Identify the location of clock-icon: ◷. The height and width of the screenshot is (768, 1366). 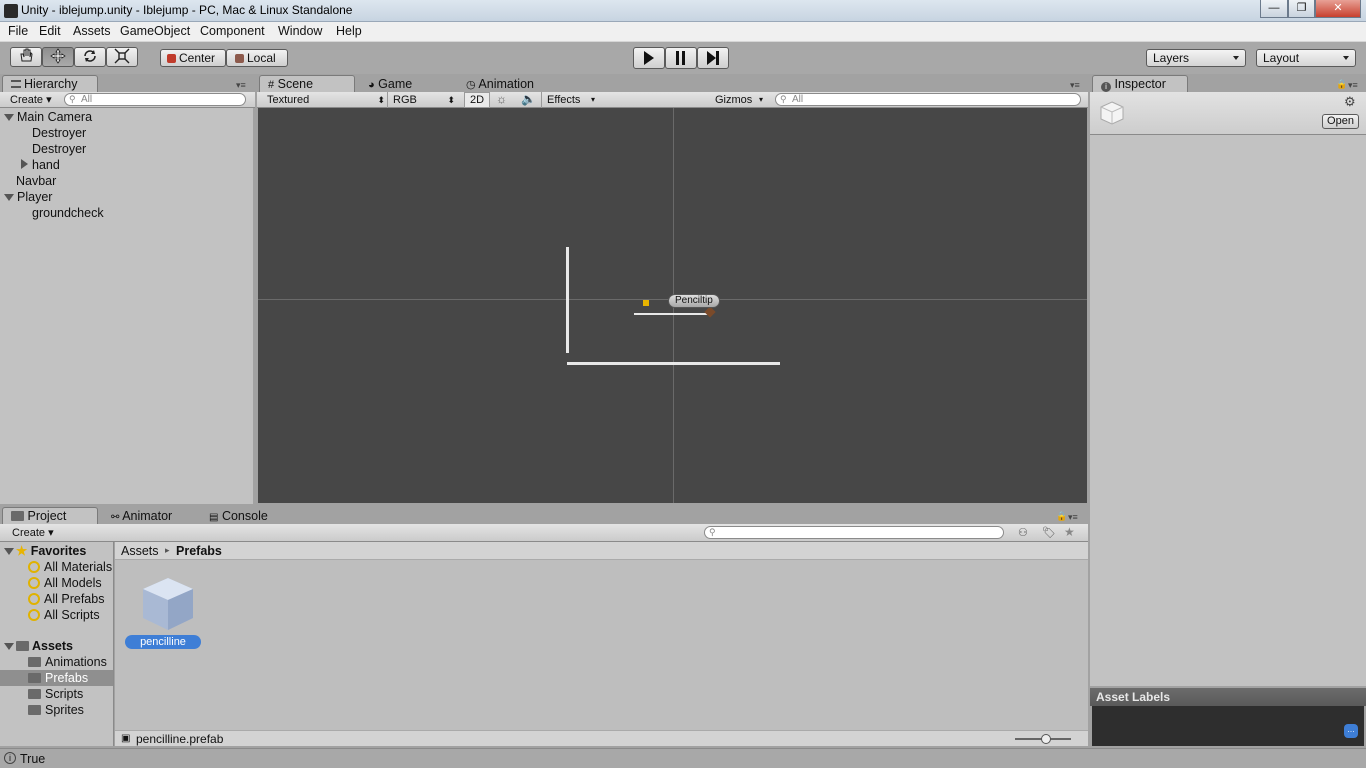
(471, 85).